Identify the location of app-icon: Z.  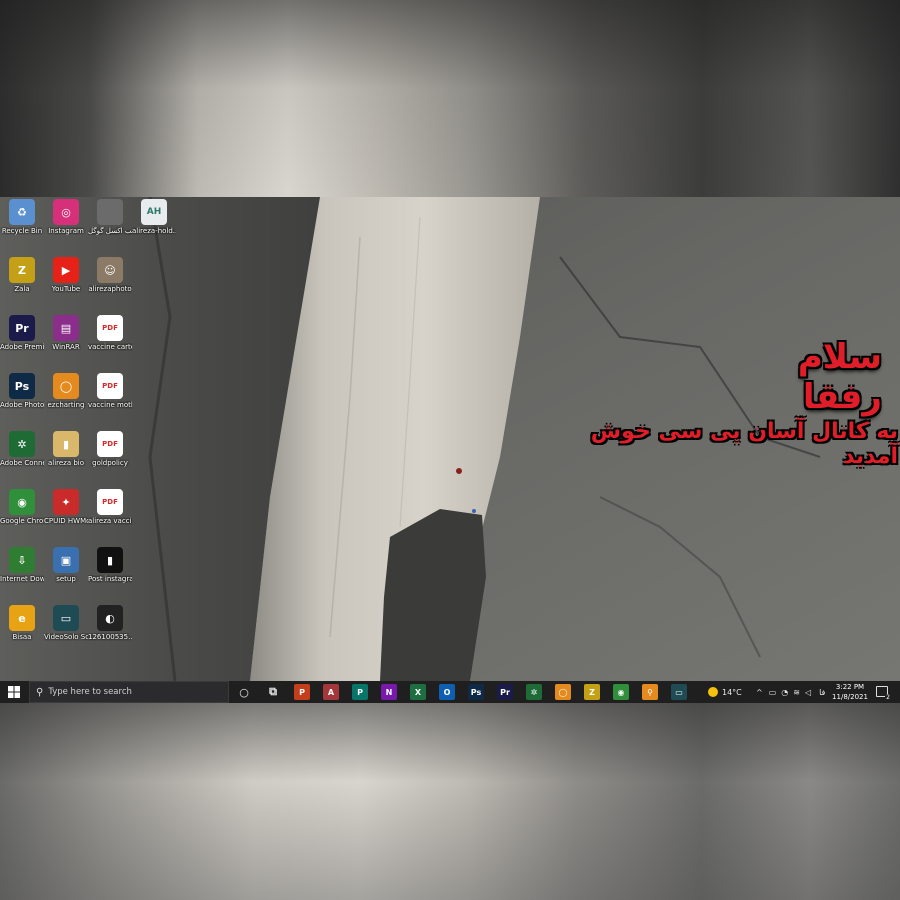
(22, 270).